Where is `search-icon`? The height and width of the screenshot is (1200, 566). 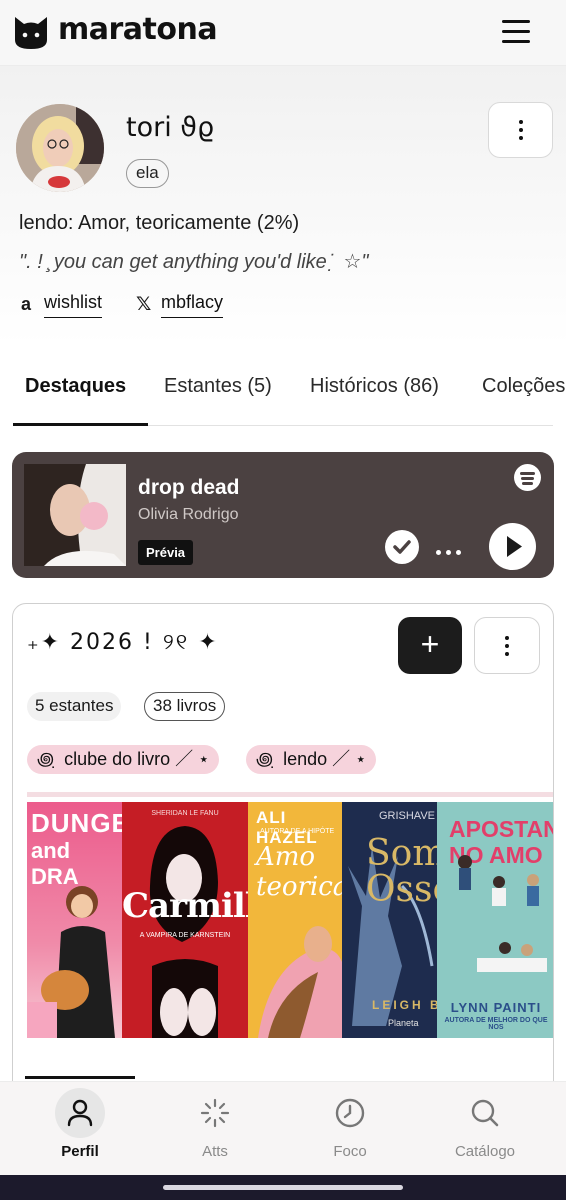
search-icon is located at coordinates (485, 1113).